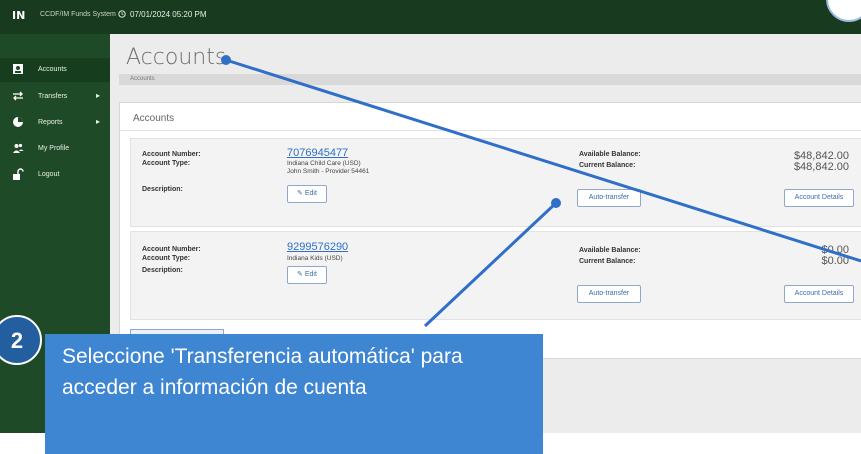 The width and height of the screenshot is (861, 454). Describe the element at coordinates (226, 60) in the screenshot. I see `pointer-dot-title` at that location.